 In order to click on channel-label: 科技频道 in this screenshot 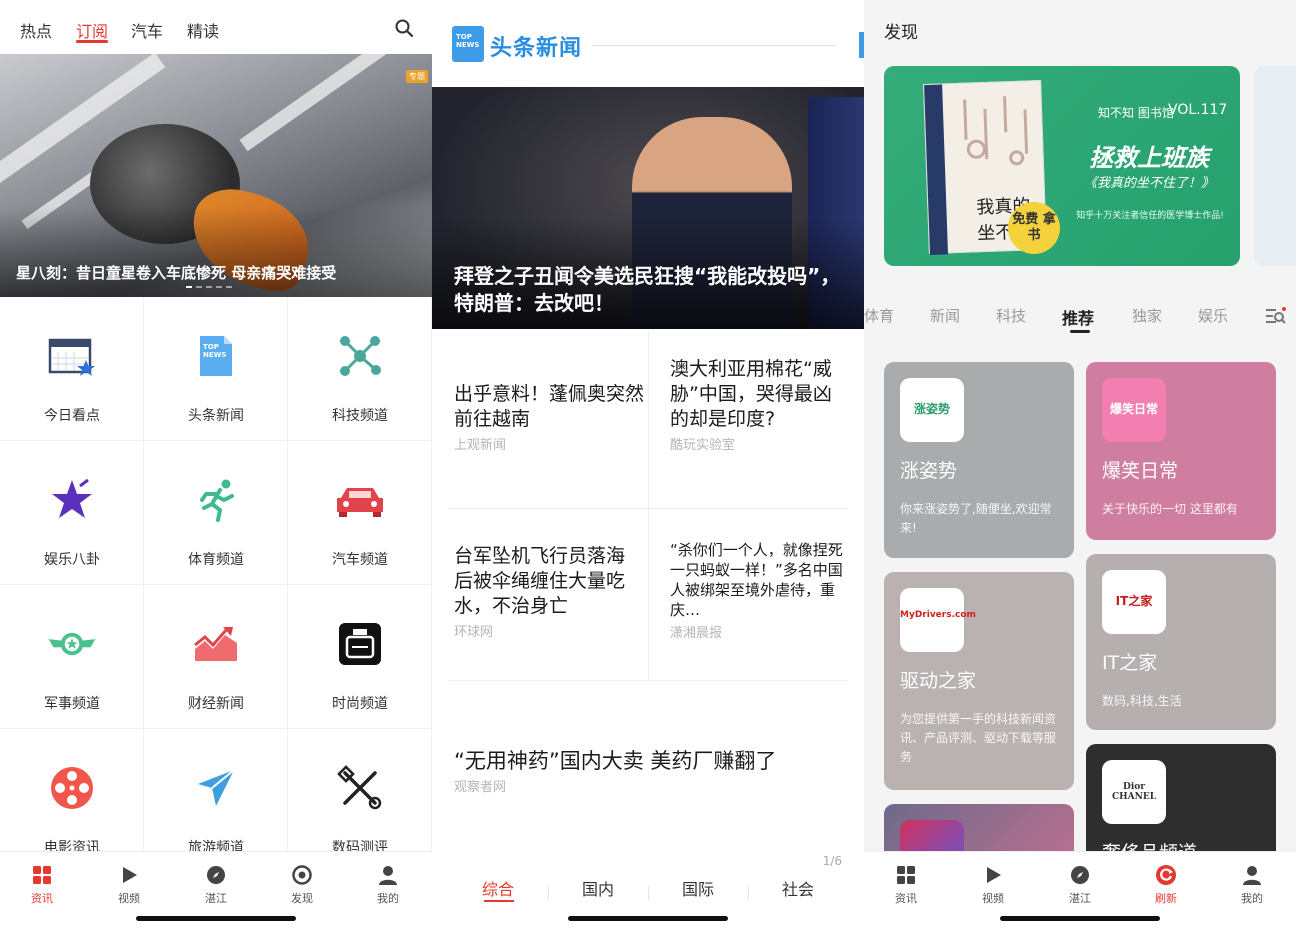, I will do `click(360, 416)`.